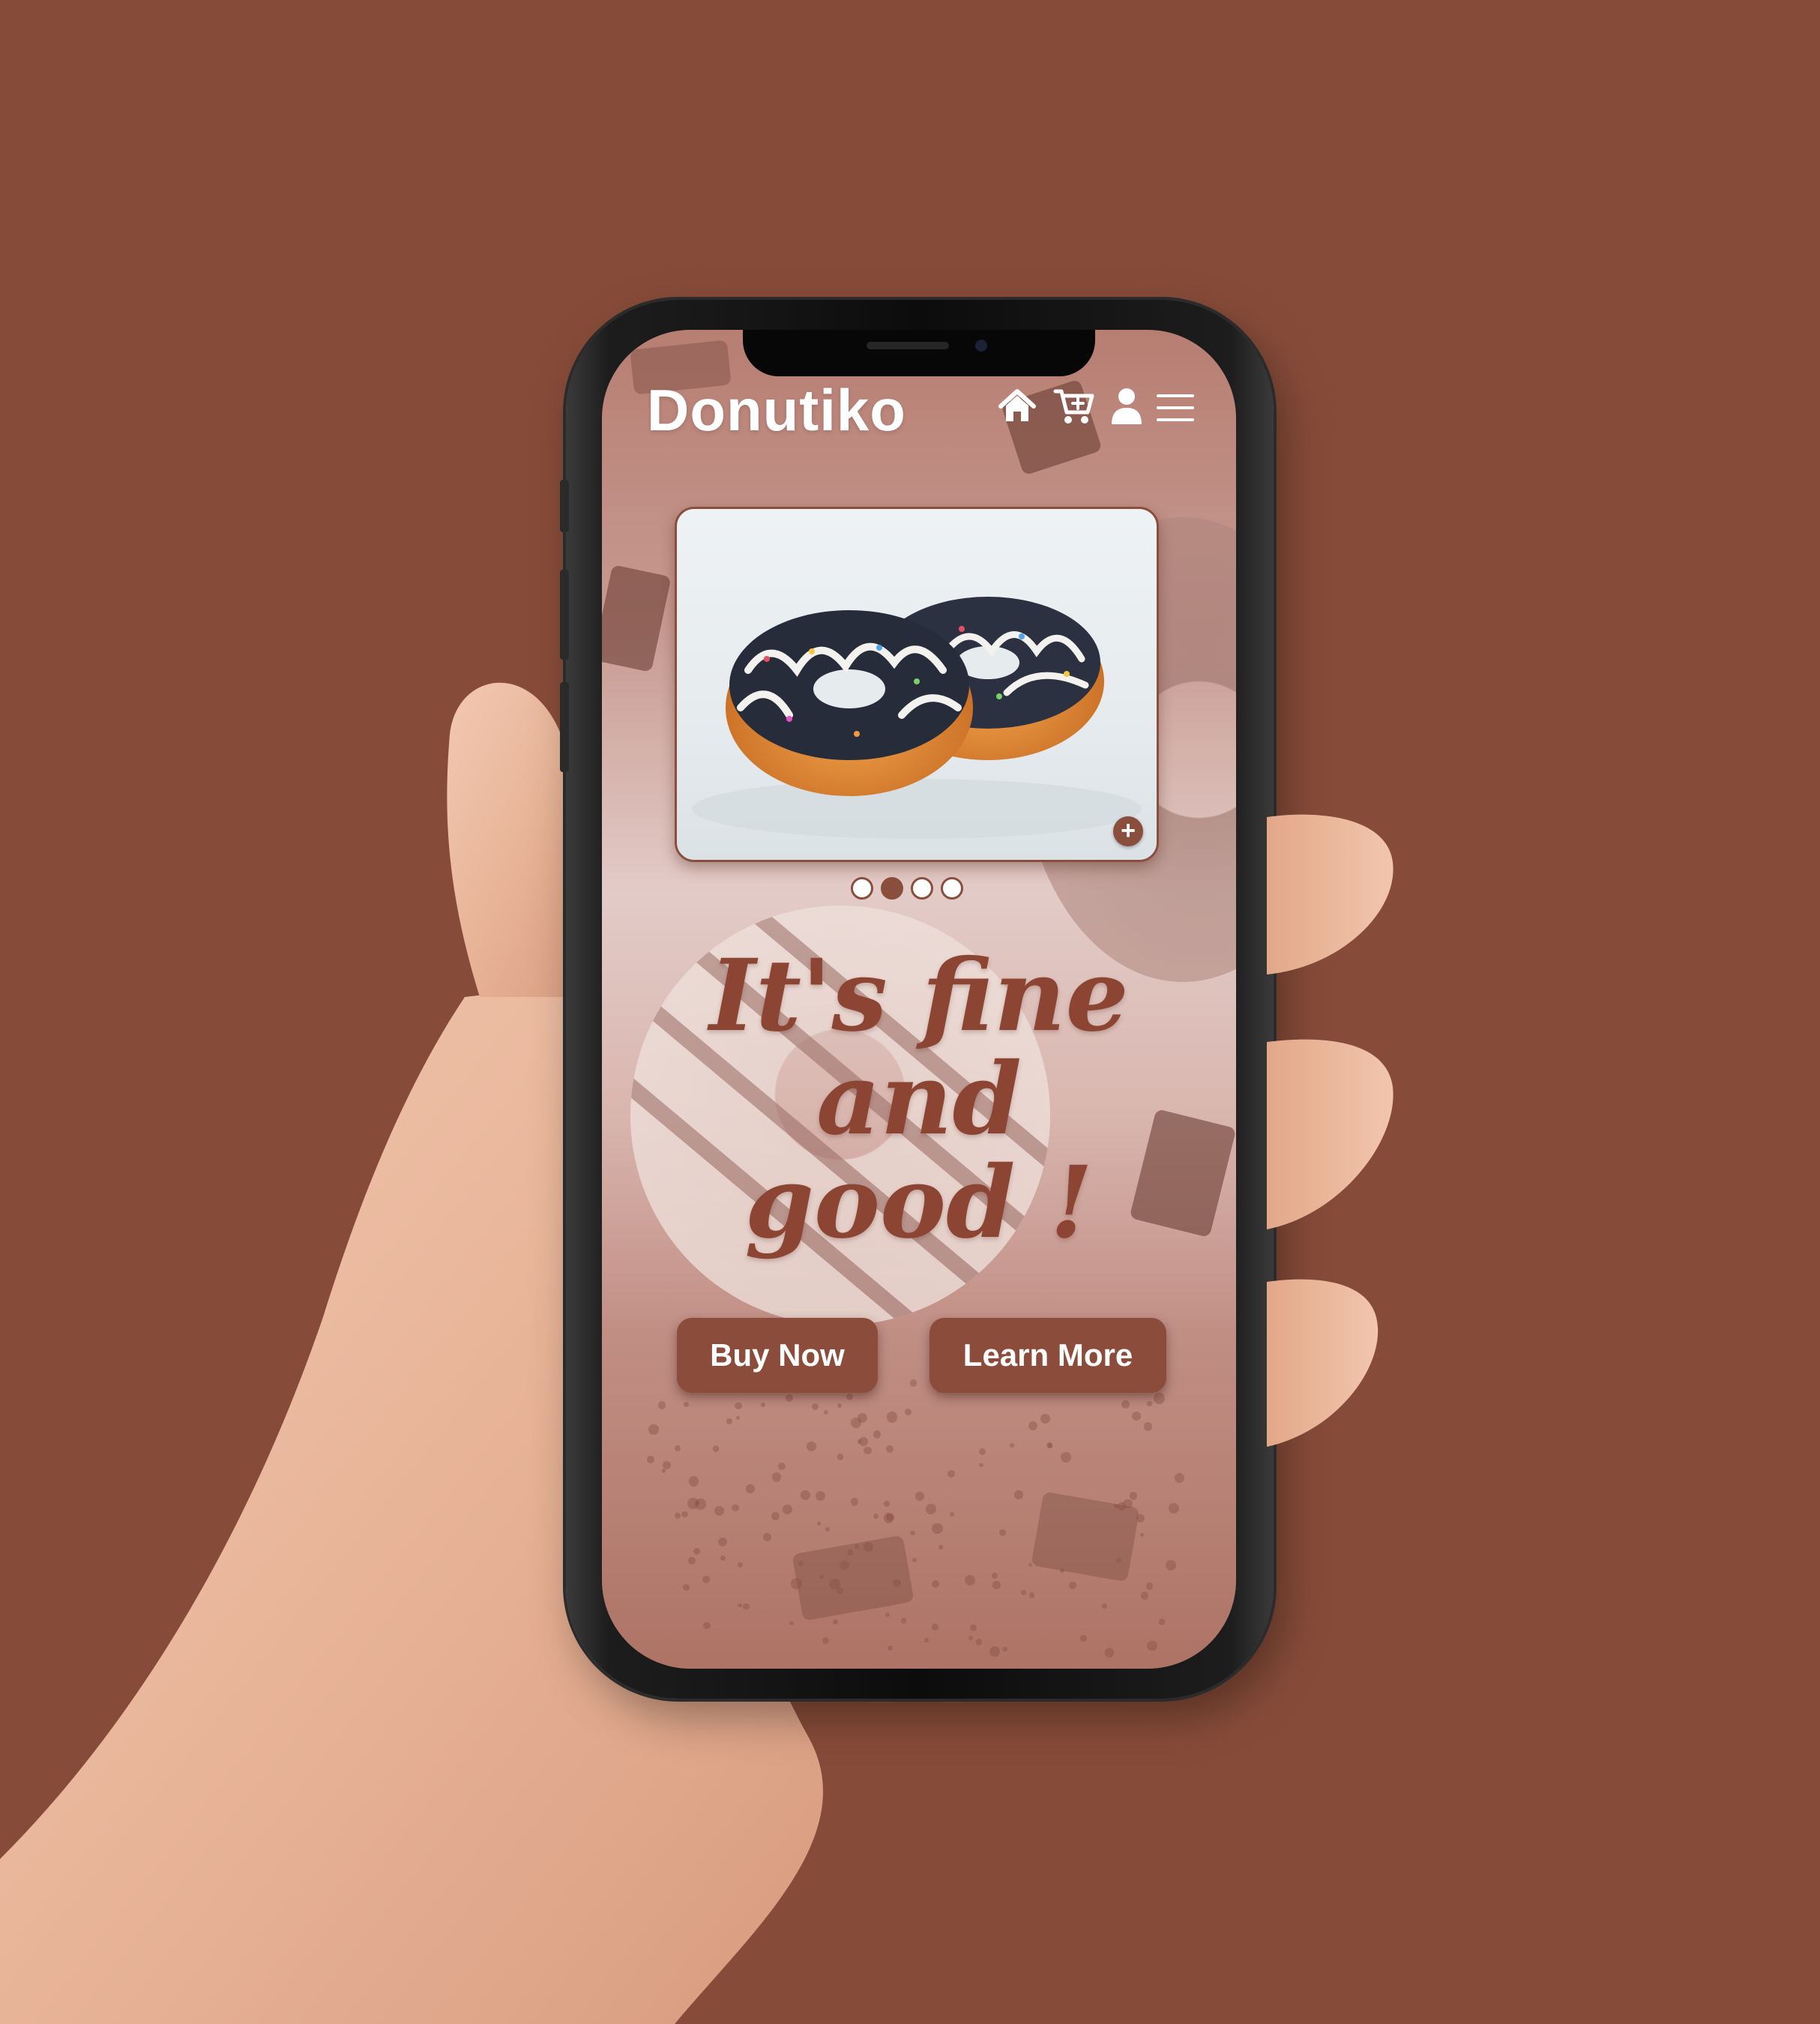  What do you see at coordinates (919, 996) in the screenshot?
I see `hero-line-1: It's fine` at bounding box center [919, 996].